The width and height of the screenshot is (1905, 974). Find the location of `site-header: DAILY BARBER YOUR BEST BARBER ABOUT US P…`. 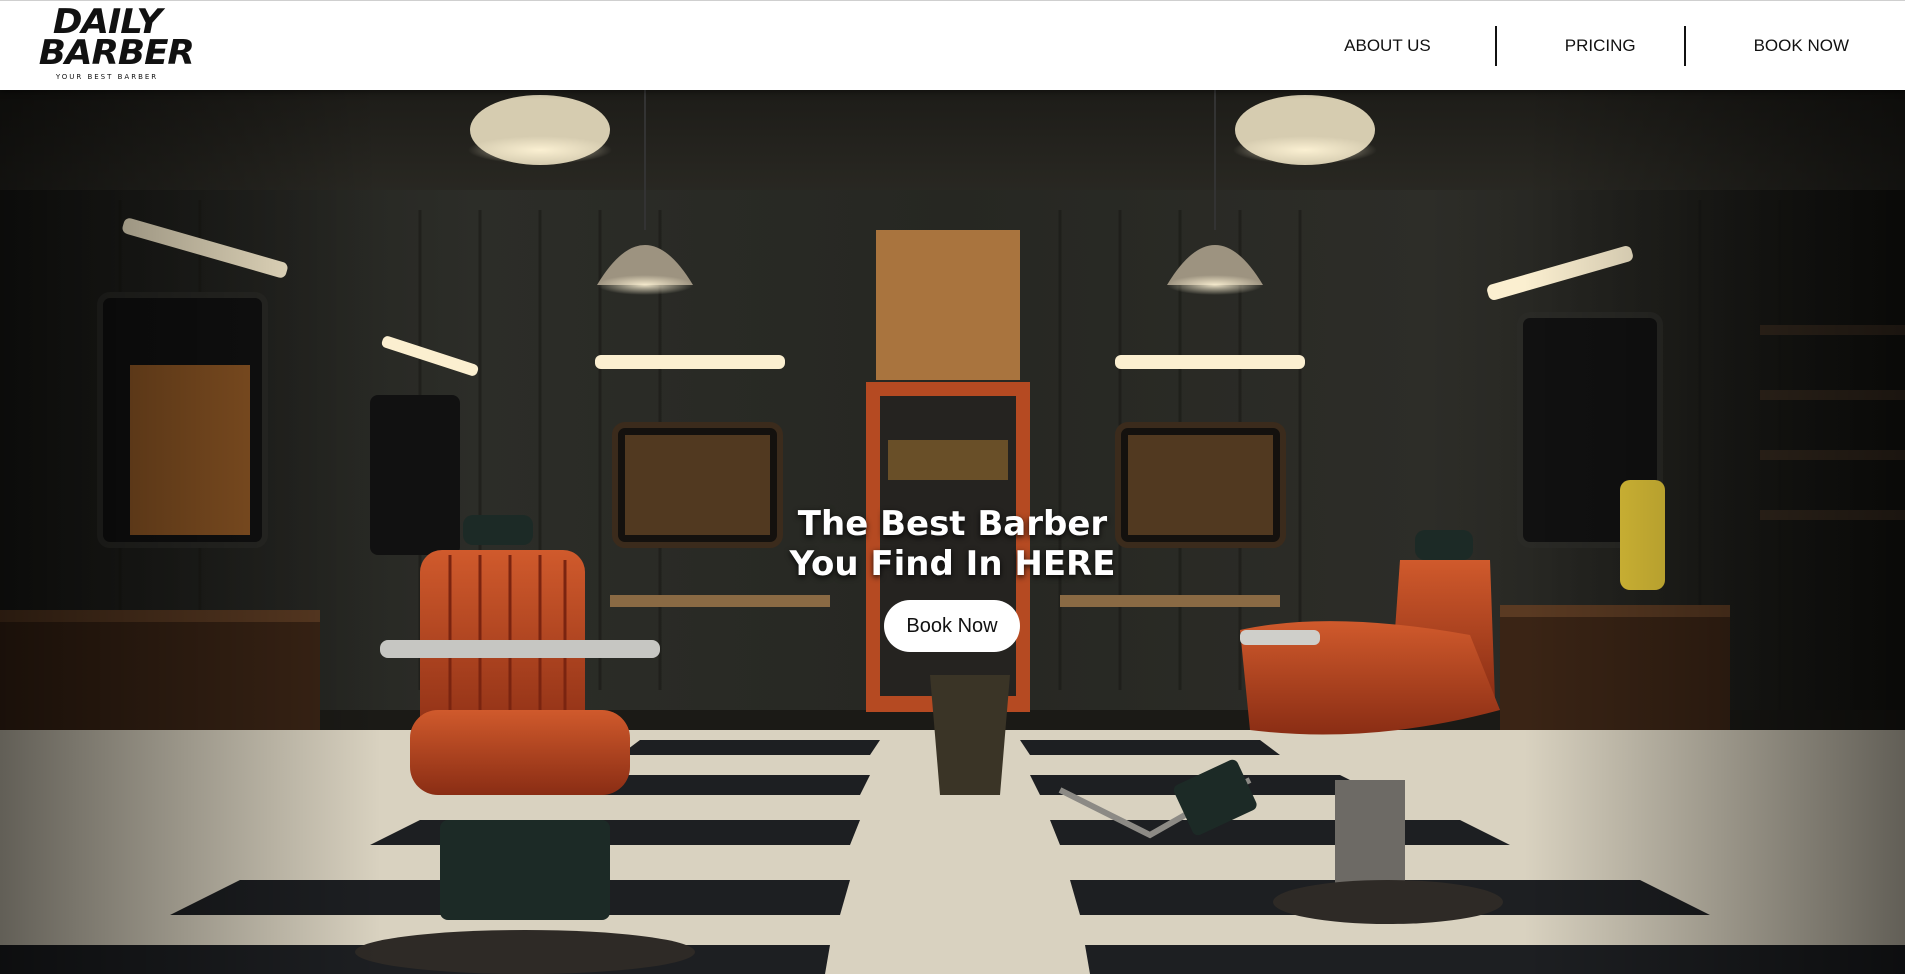

site-header: DAILY BARBER YOUR BEST BARBER ABOUT US P… is located at coordinates (952, 45).